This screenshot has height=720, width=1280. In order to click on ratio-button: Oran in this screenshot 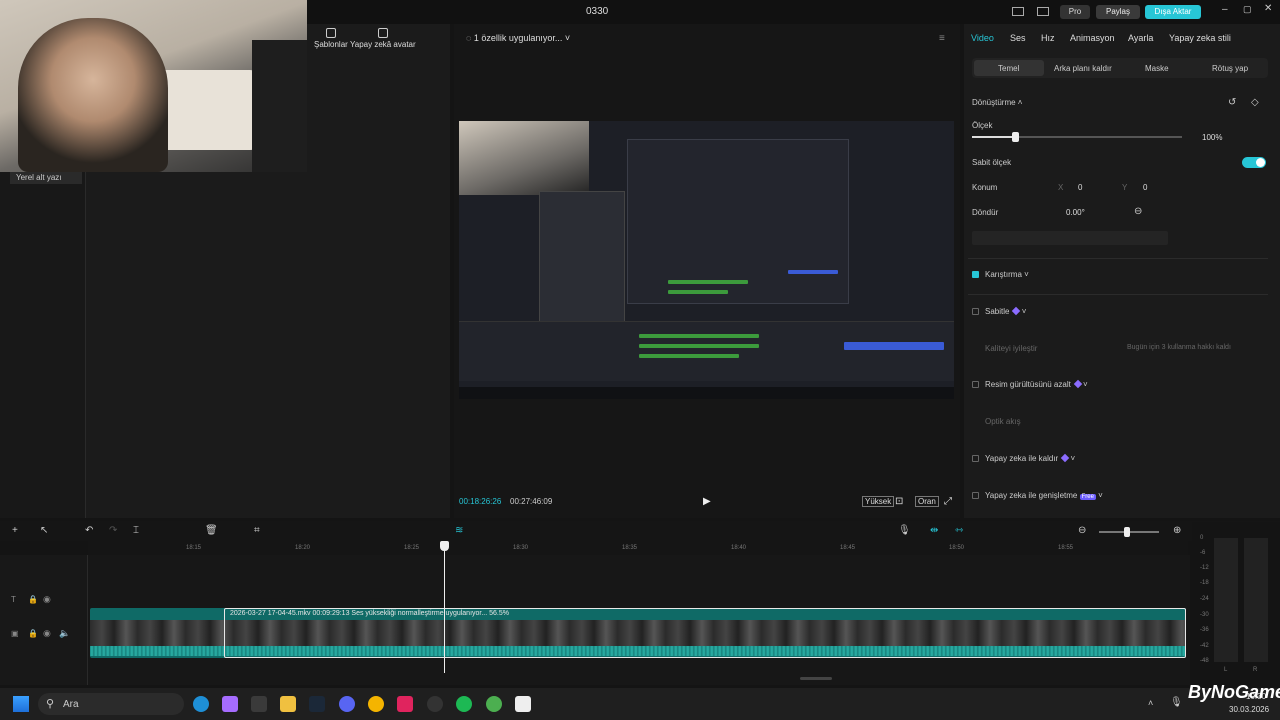, I will do `click(927, 501)`.